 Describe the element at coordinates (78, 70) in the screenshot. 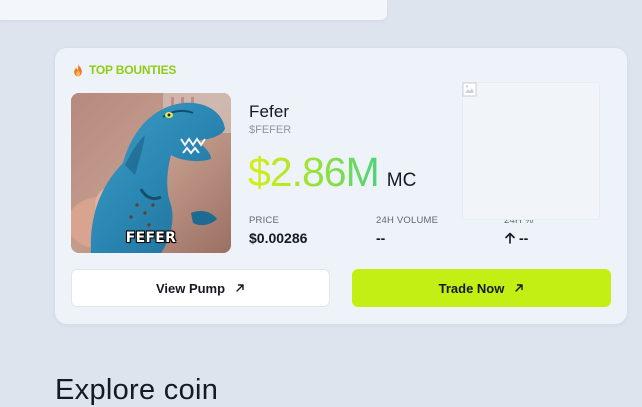

I see `flame-icon` at that location.